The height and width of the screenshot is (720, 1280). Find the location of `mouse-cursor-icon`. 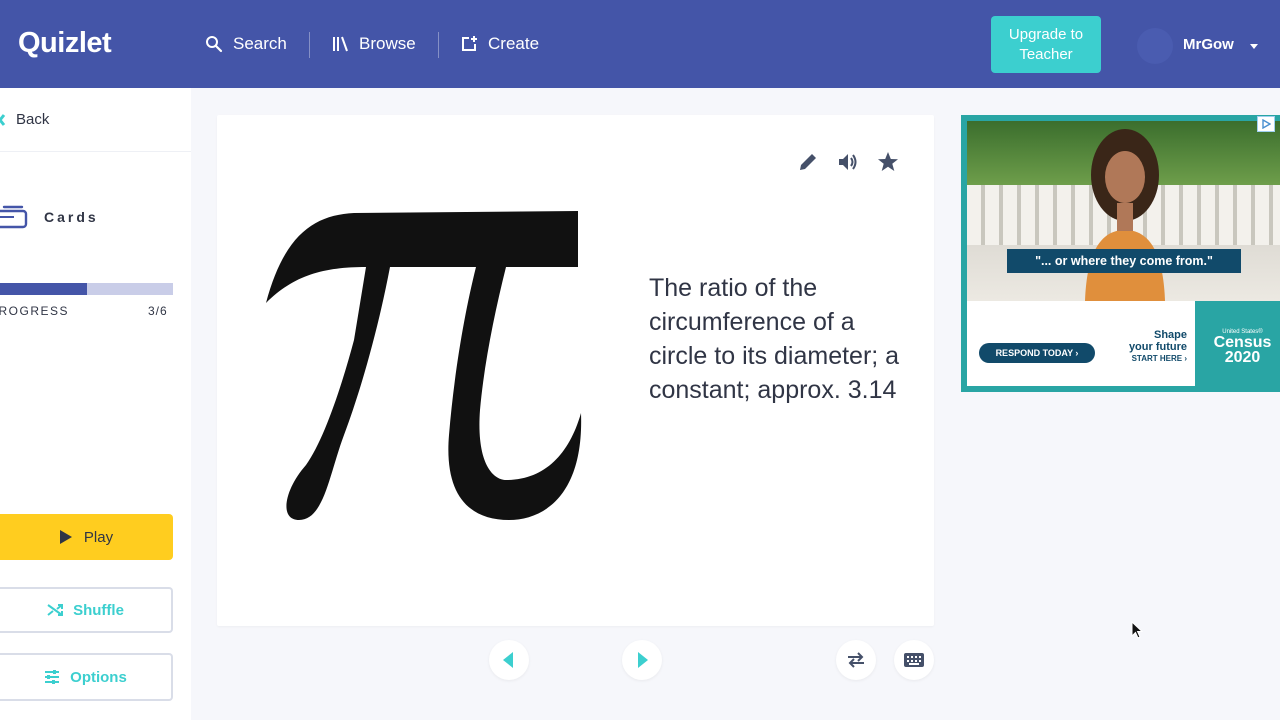

mouse-cursor-icon is located at coordinates (1137, 630).